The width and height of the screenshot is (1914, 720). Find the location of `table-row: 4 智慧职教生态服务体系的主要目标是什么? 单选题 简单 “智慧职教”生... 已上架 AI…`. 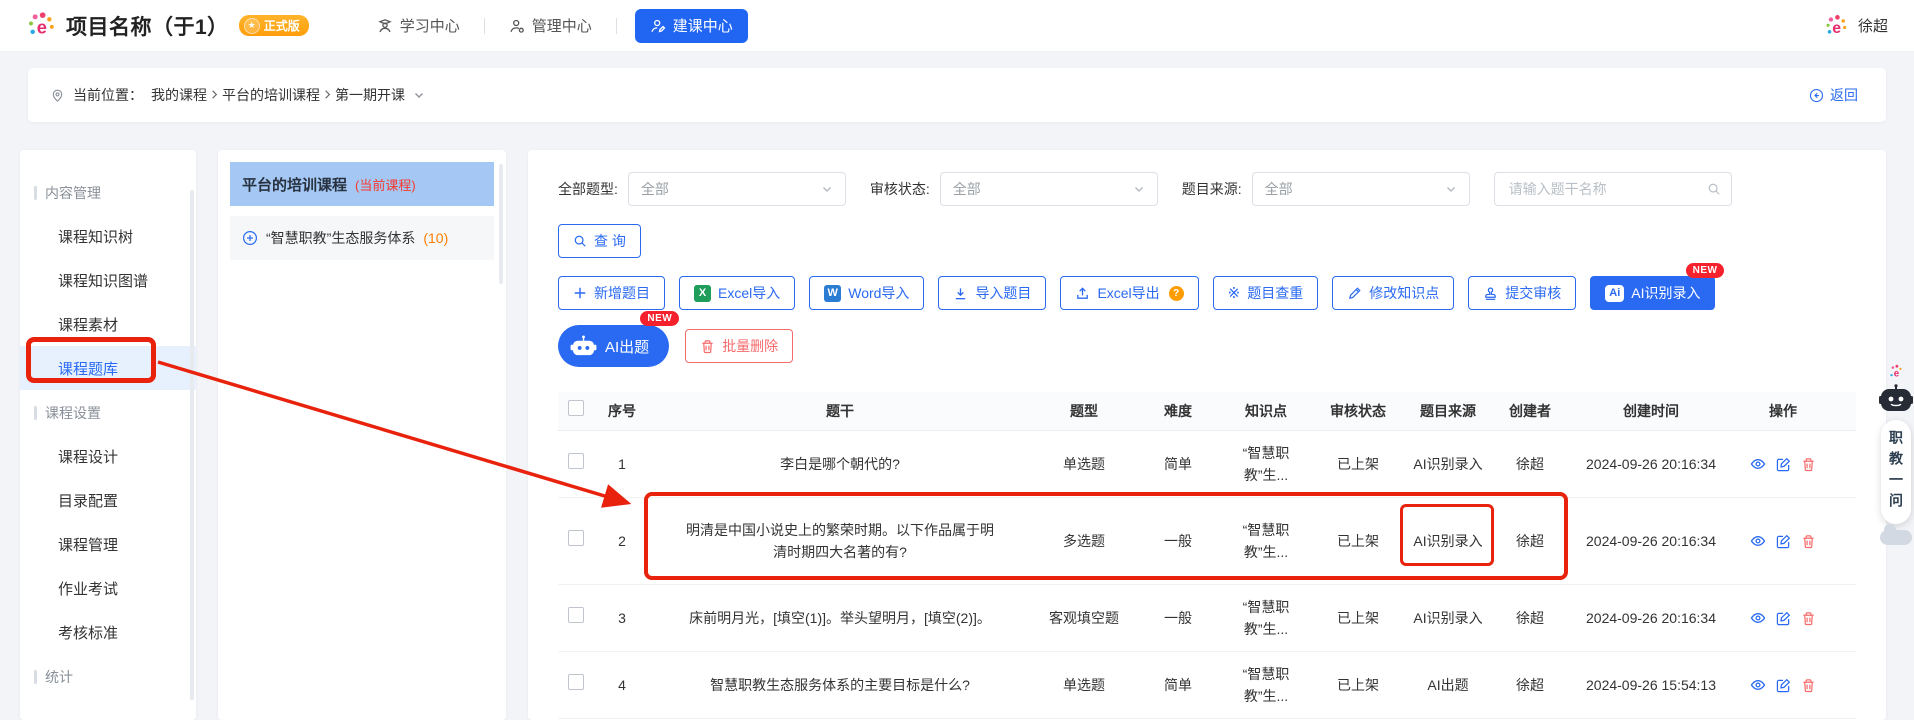

table-row: 4 智慧职教生态服务体系的主要目标是什么? 单选题 简单 “智慧职教”生... 已上架 AI… is located at coordinates (1207, 685).